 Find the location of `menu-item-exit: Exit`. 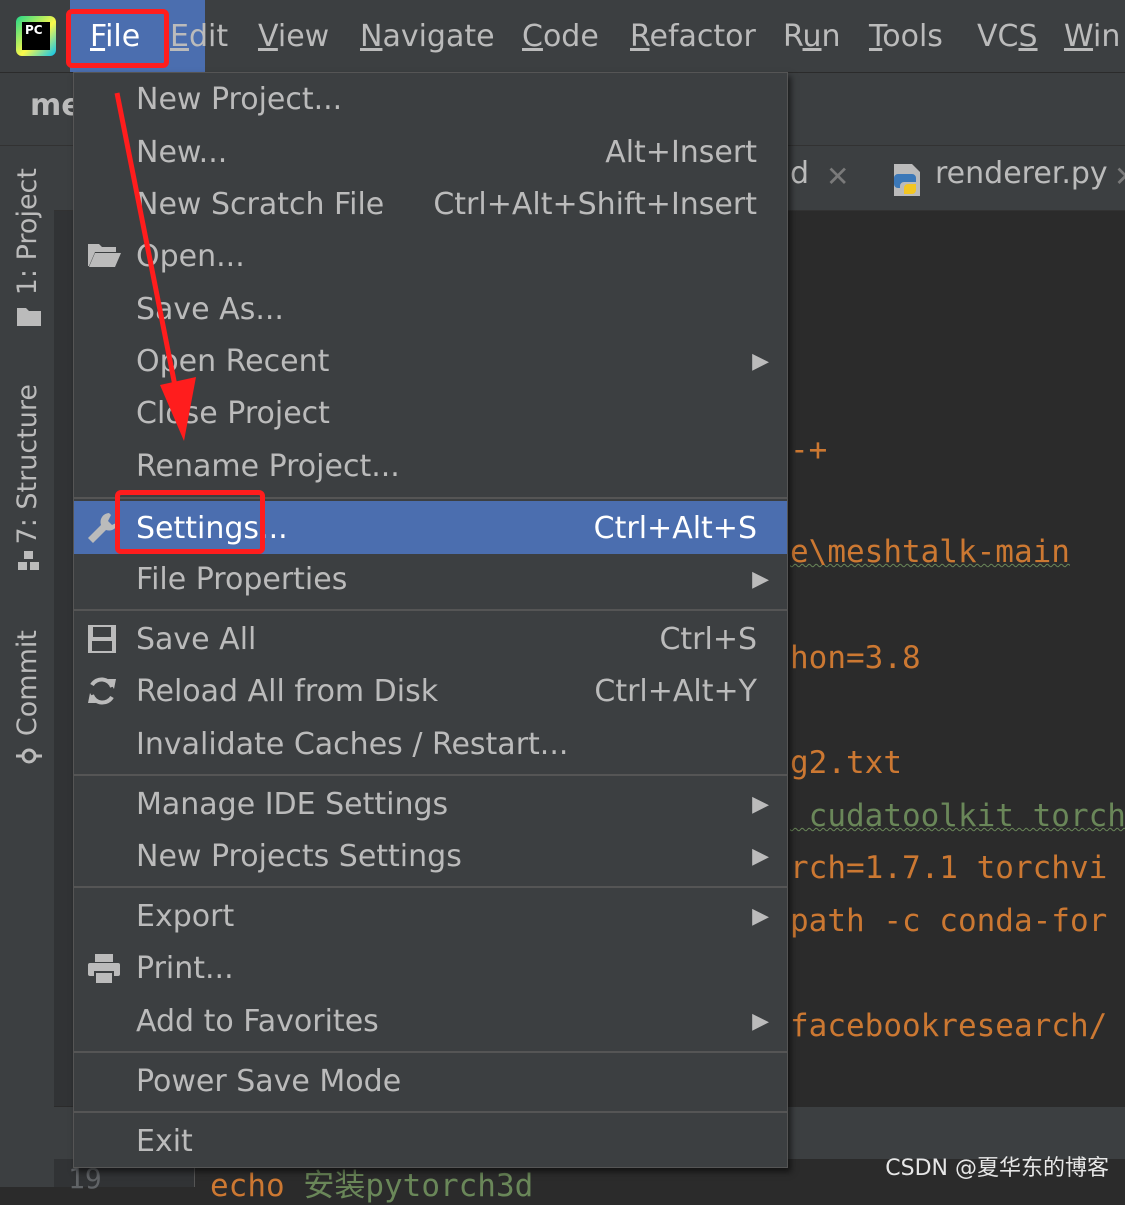

menu-item-exit: Exit is located at coordinates (430, 1141).